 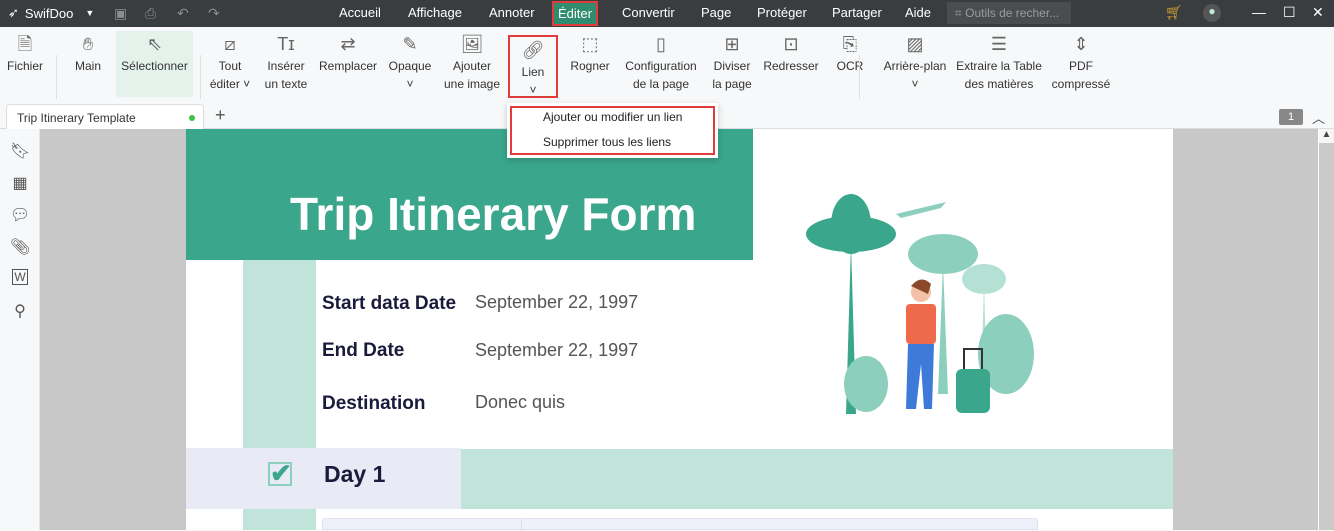 I want to click on document-tab: Trip Itinerary Template, so click(x=105, y=116).